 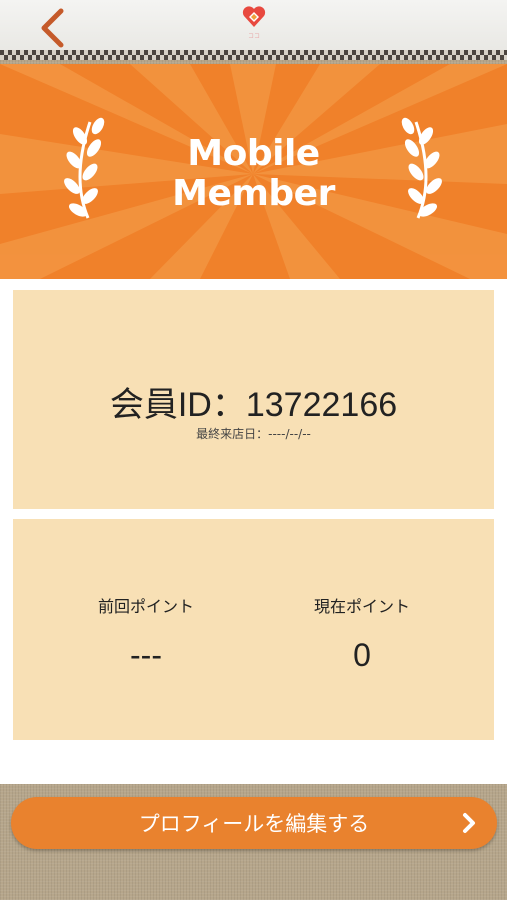 I want to click on app-logo: ココ, so click(x=254, y=24).